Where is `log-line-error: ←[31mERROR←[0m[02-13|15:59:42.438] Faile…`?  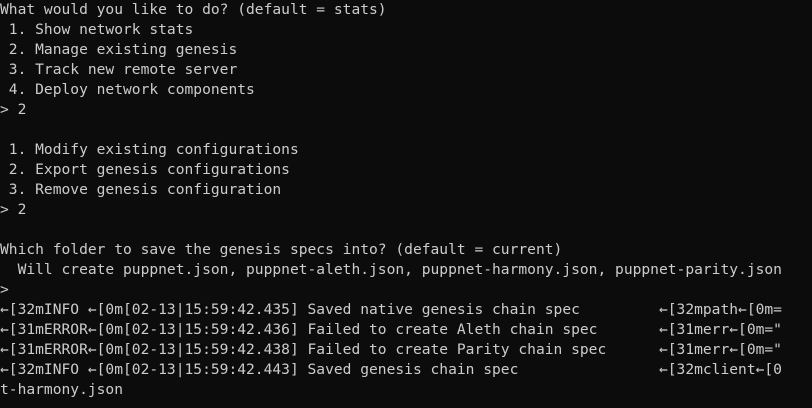
log-line-error: ←[31mERROR←[0m[02-13|15:59:42.438] Faile… is located at coordinates (391, 349).